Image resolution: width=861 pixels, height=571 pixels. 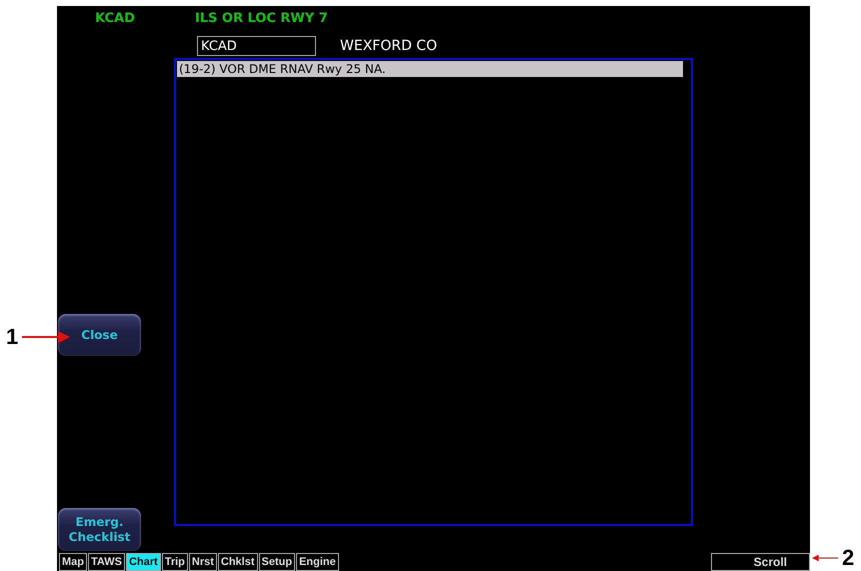 I want to click on page-tab: Setup, so click(x=277, y=562).